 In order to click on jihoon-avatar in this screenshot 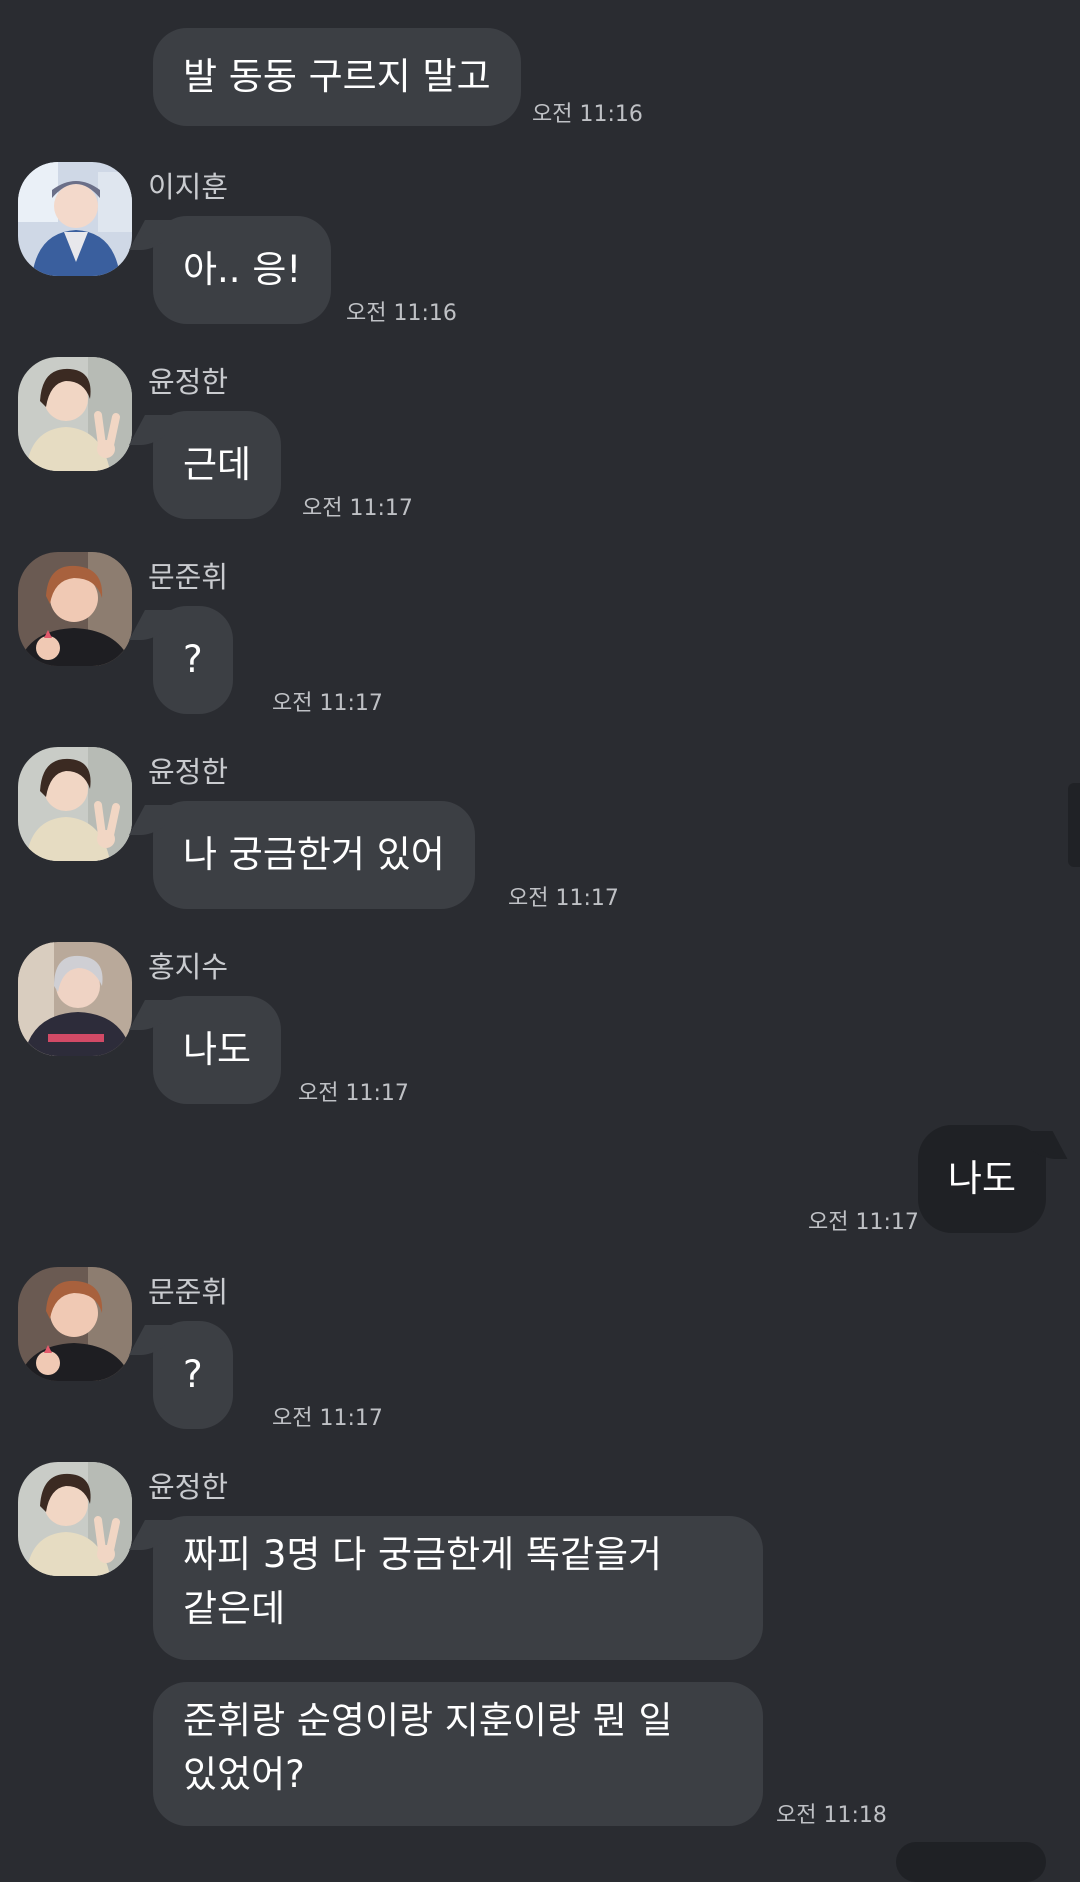, I will do `click(75, 219)`.